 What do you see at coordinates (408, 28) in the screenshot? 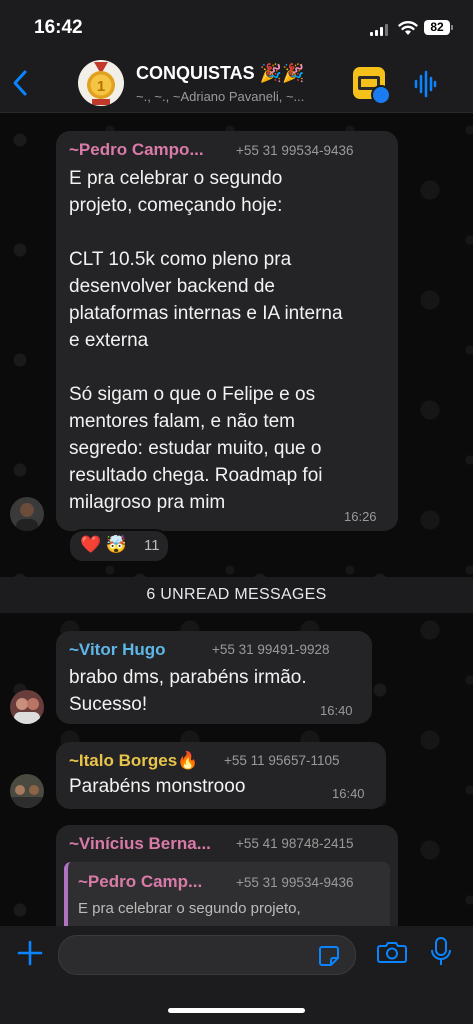
I see `wifi-icon` at bounding box center [408, 28].